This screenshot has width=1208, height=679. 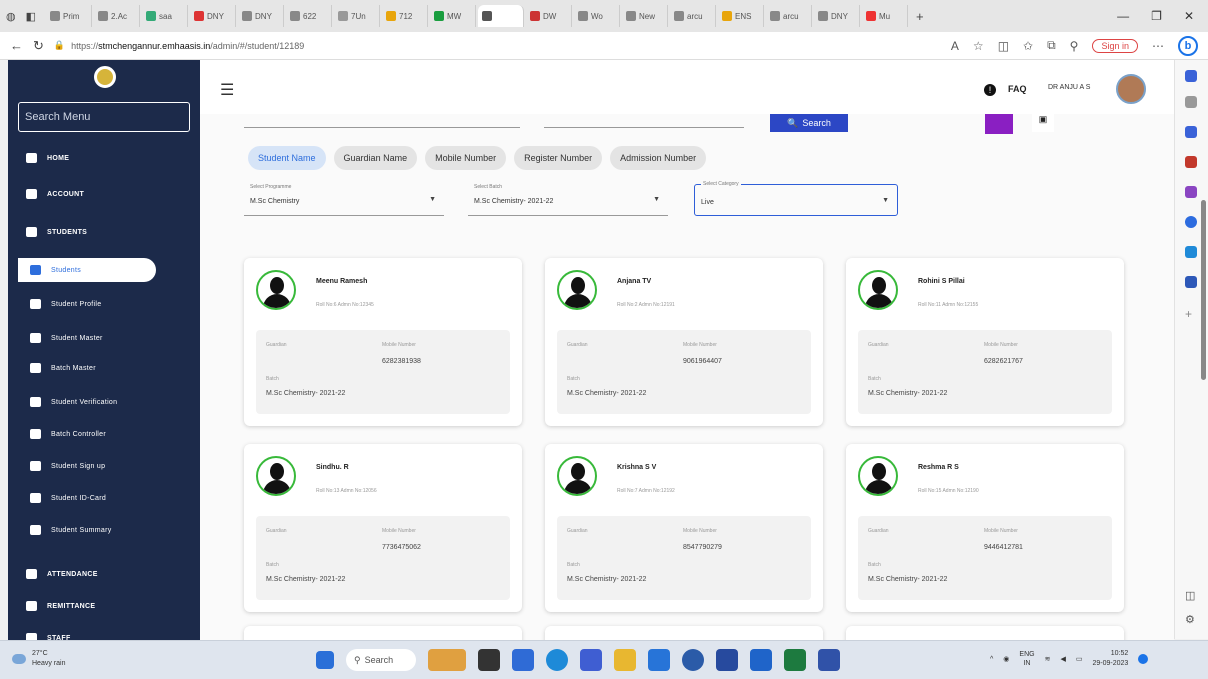 What do you see at coordinates (375, 158) in the screenshot?
I see `chip-guardian-name: Guardian Name` at bounding box center [375, 158].